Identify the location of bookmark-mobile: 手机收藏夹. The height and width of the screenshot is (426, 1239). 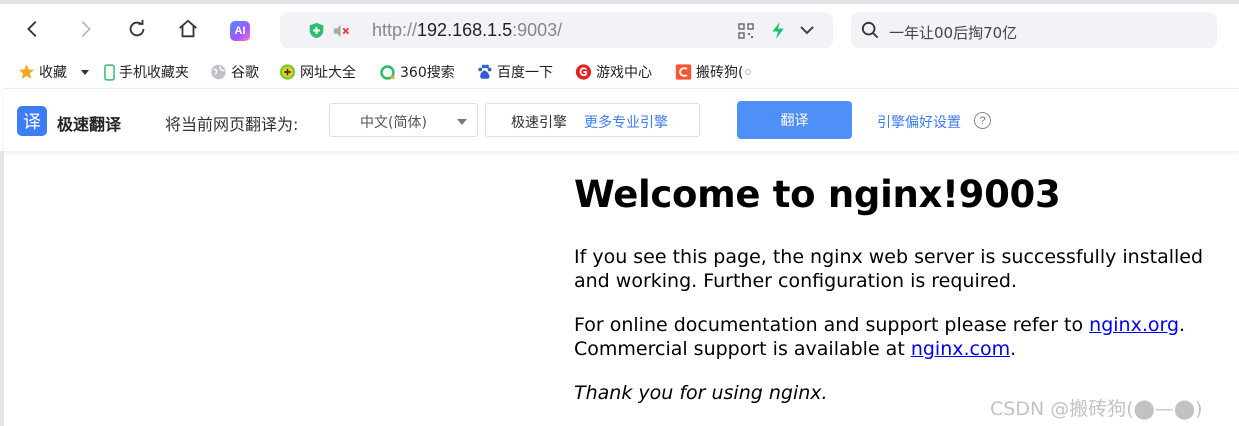
(146, 72).